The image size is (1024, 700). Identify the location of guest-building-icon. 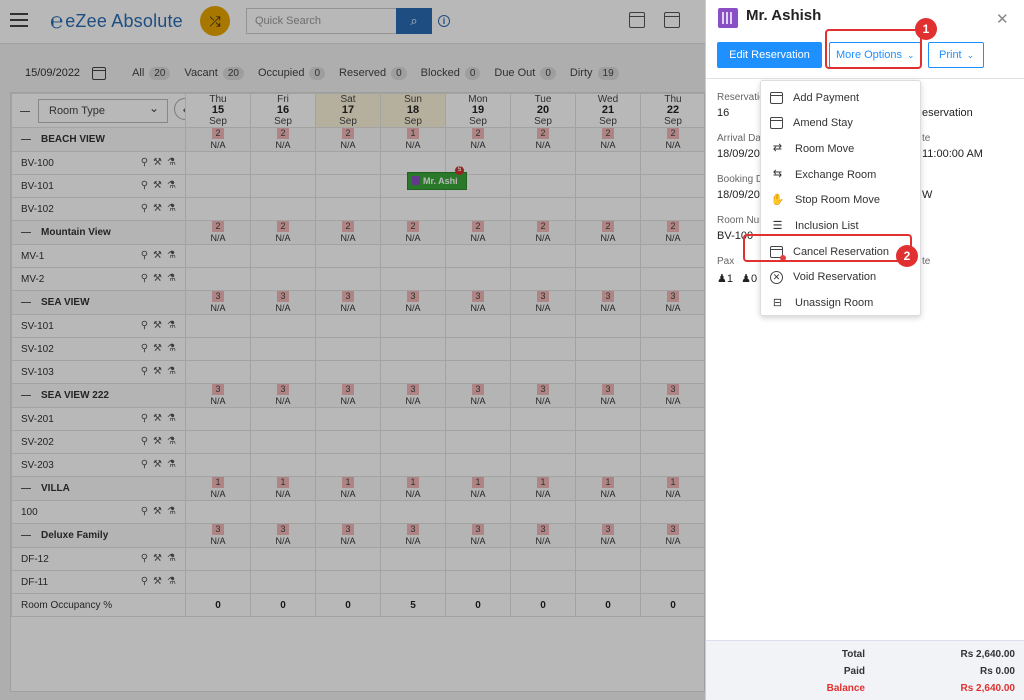
(728, 18).